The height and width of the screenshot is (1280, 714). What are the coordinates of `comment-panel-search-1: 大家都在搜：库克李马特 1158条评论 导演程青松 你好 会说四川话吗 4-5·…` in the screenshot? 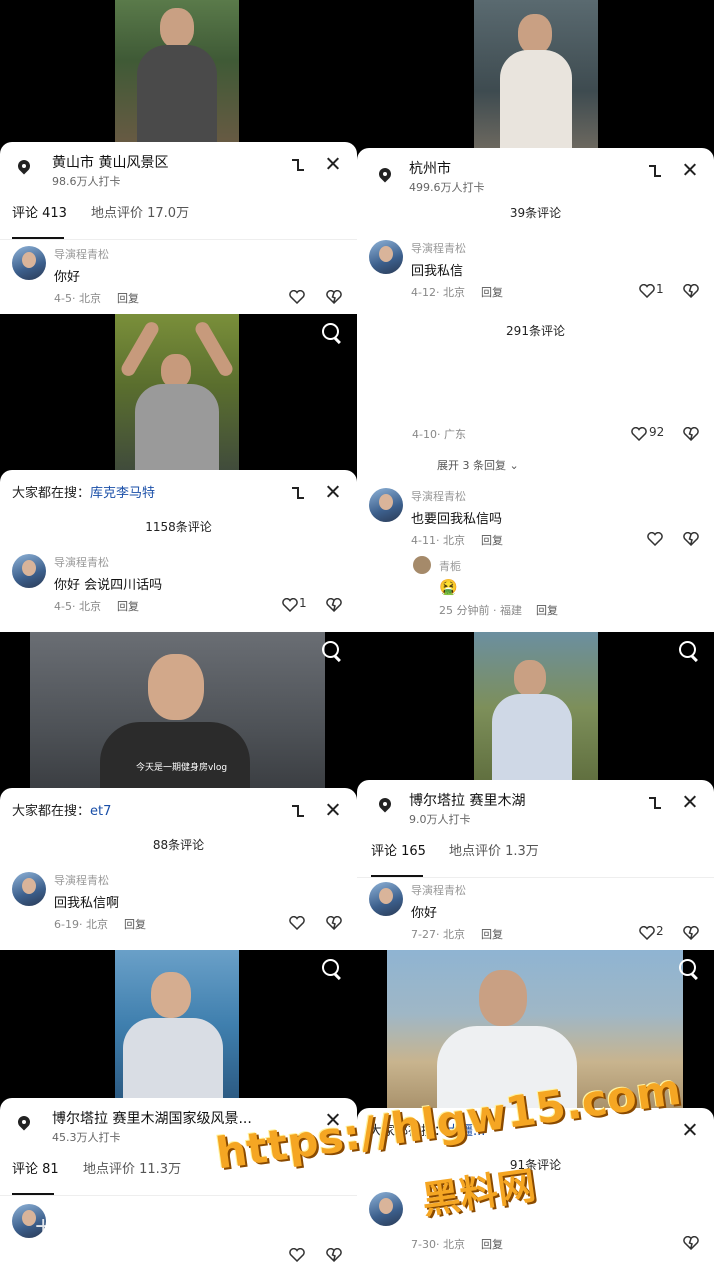 It's located at (178, 551).